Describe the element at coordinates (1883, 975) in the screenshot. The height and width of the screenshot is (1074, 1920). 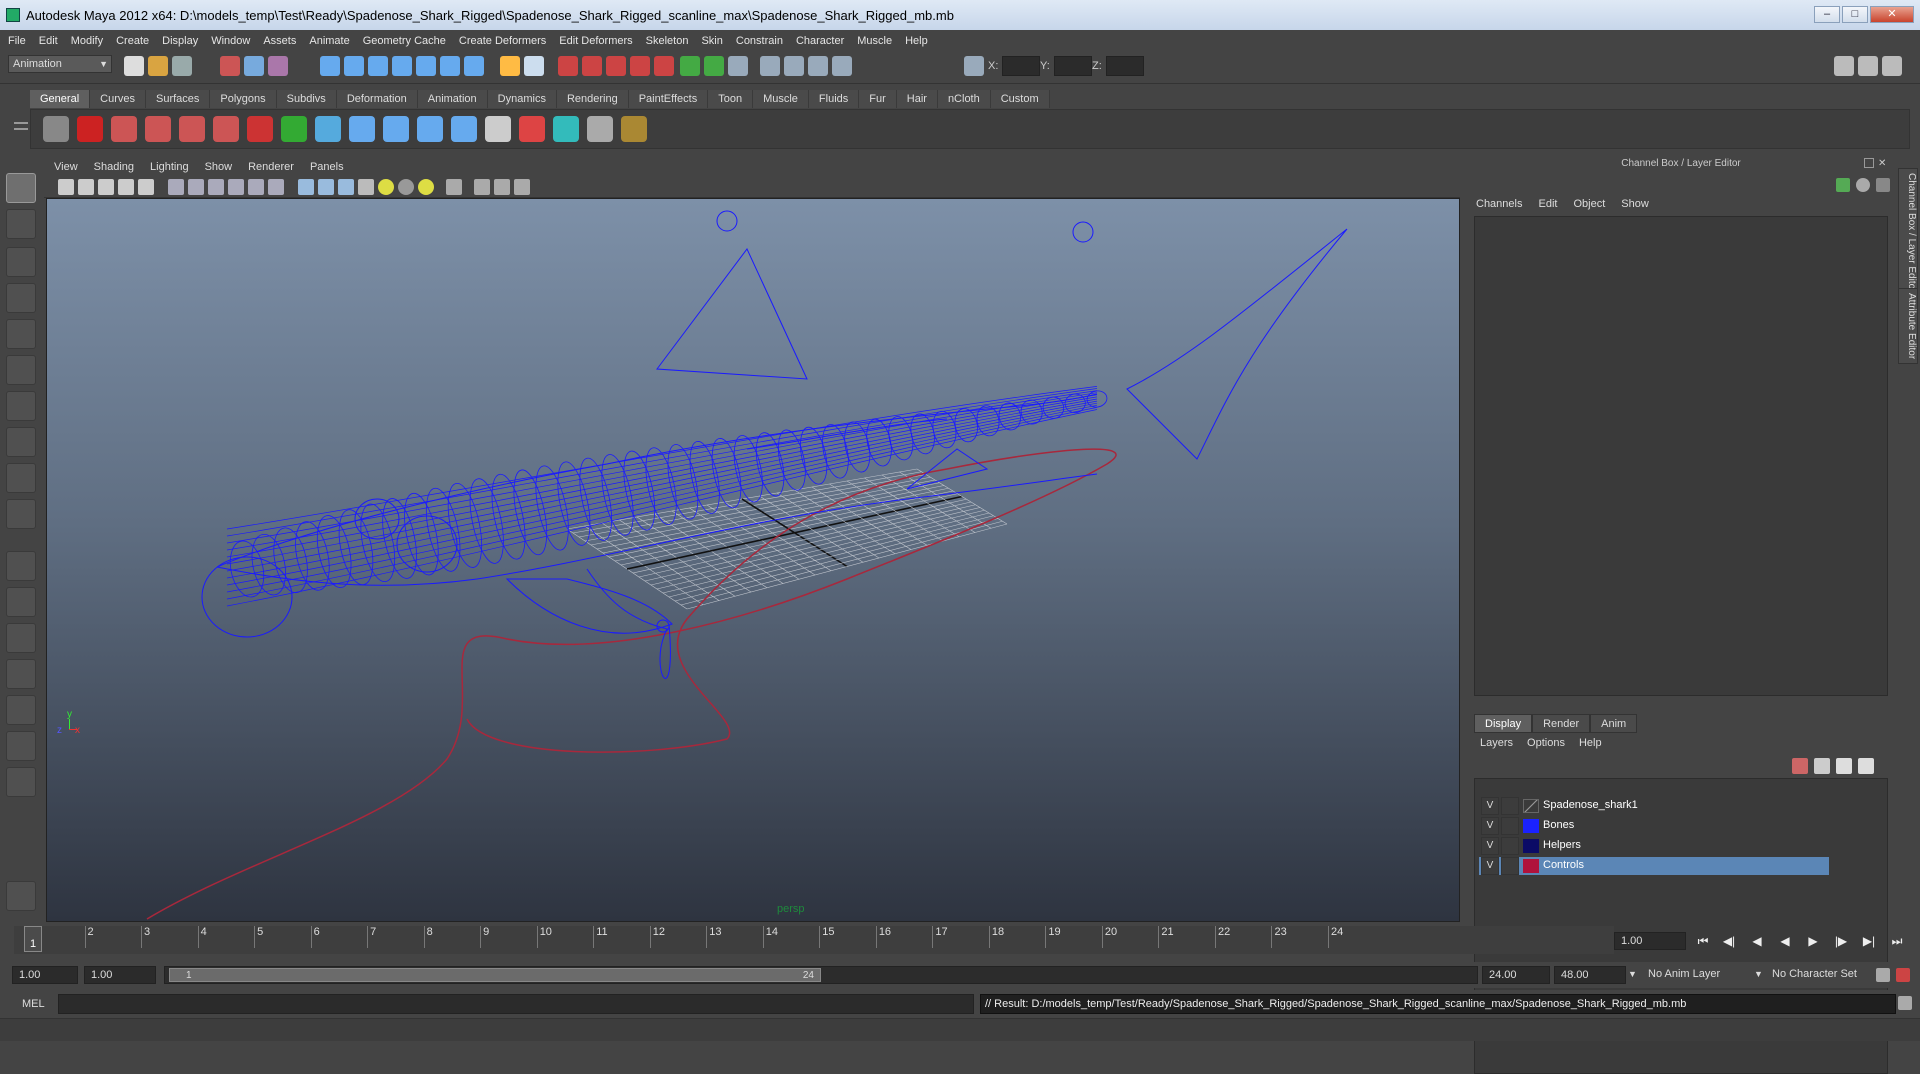
I see `auto-key-icon` at that location.